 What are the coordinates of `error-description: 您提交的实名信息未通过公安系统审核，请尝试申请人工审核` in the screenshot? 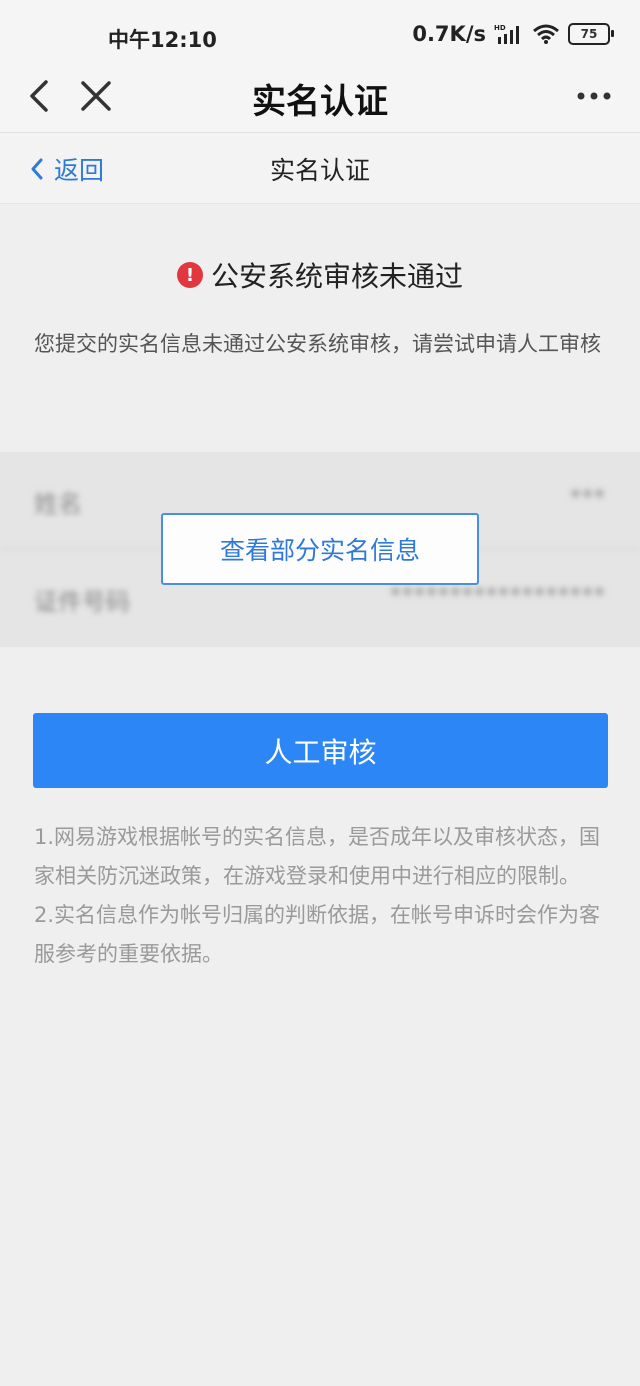 It's located at (317, 344).